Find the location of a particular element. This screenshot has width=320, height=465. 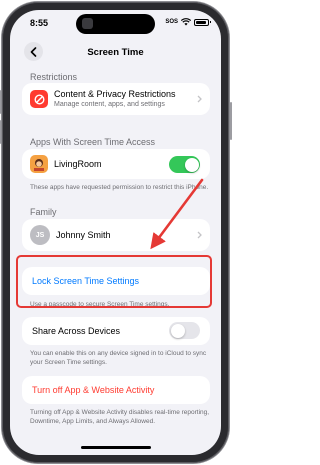

home-indicator is located at coordinates (116, 447).